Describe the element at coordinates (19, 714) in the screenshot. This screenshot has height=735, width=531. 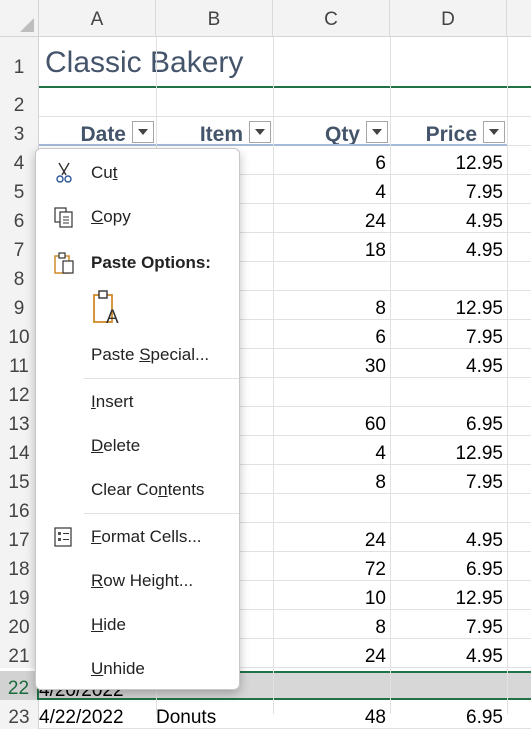
I see `row-header: 23` at that location.